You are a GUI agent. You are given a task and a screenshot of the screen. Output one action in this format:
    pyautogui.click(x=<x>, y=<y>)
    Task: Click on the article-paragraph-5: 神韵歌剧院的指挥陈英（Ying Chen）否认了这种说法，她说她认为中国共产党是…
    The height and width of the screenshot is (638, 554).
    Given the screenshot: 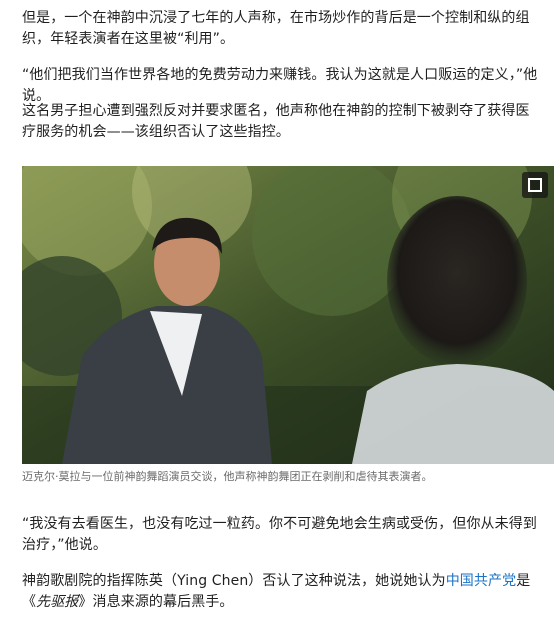 What is the action you would take?
    pyautogui.click(x=282, y=592)
    